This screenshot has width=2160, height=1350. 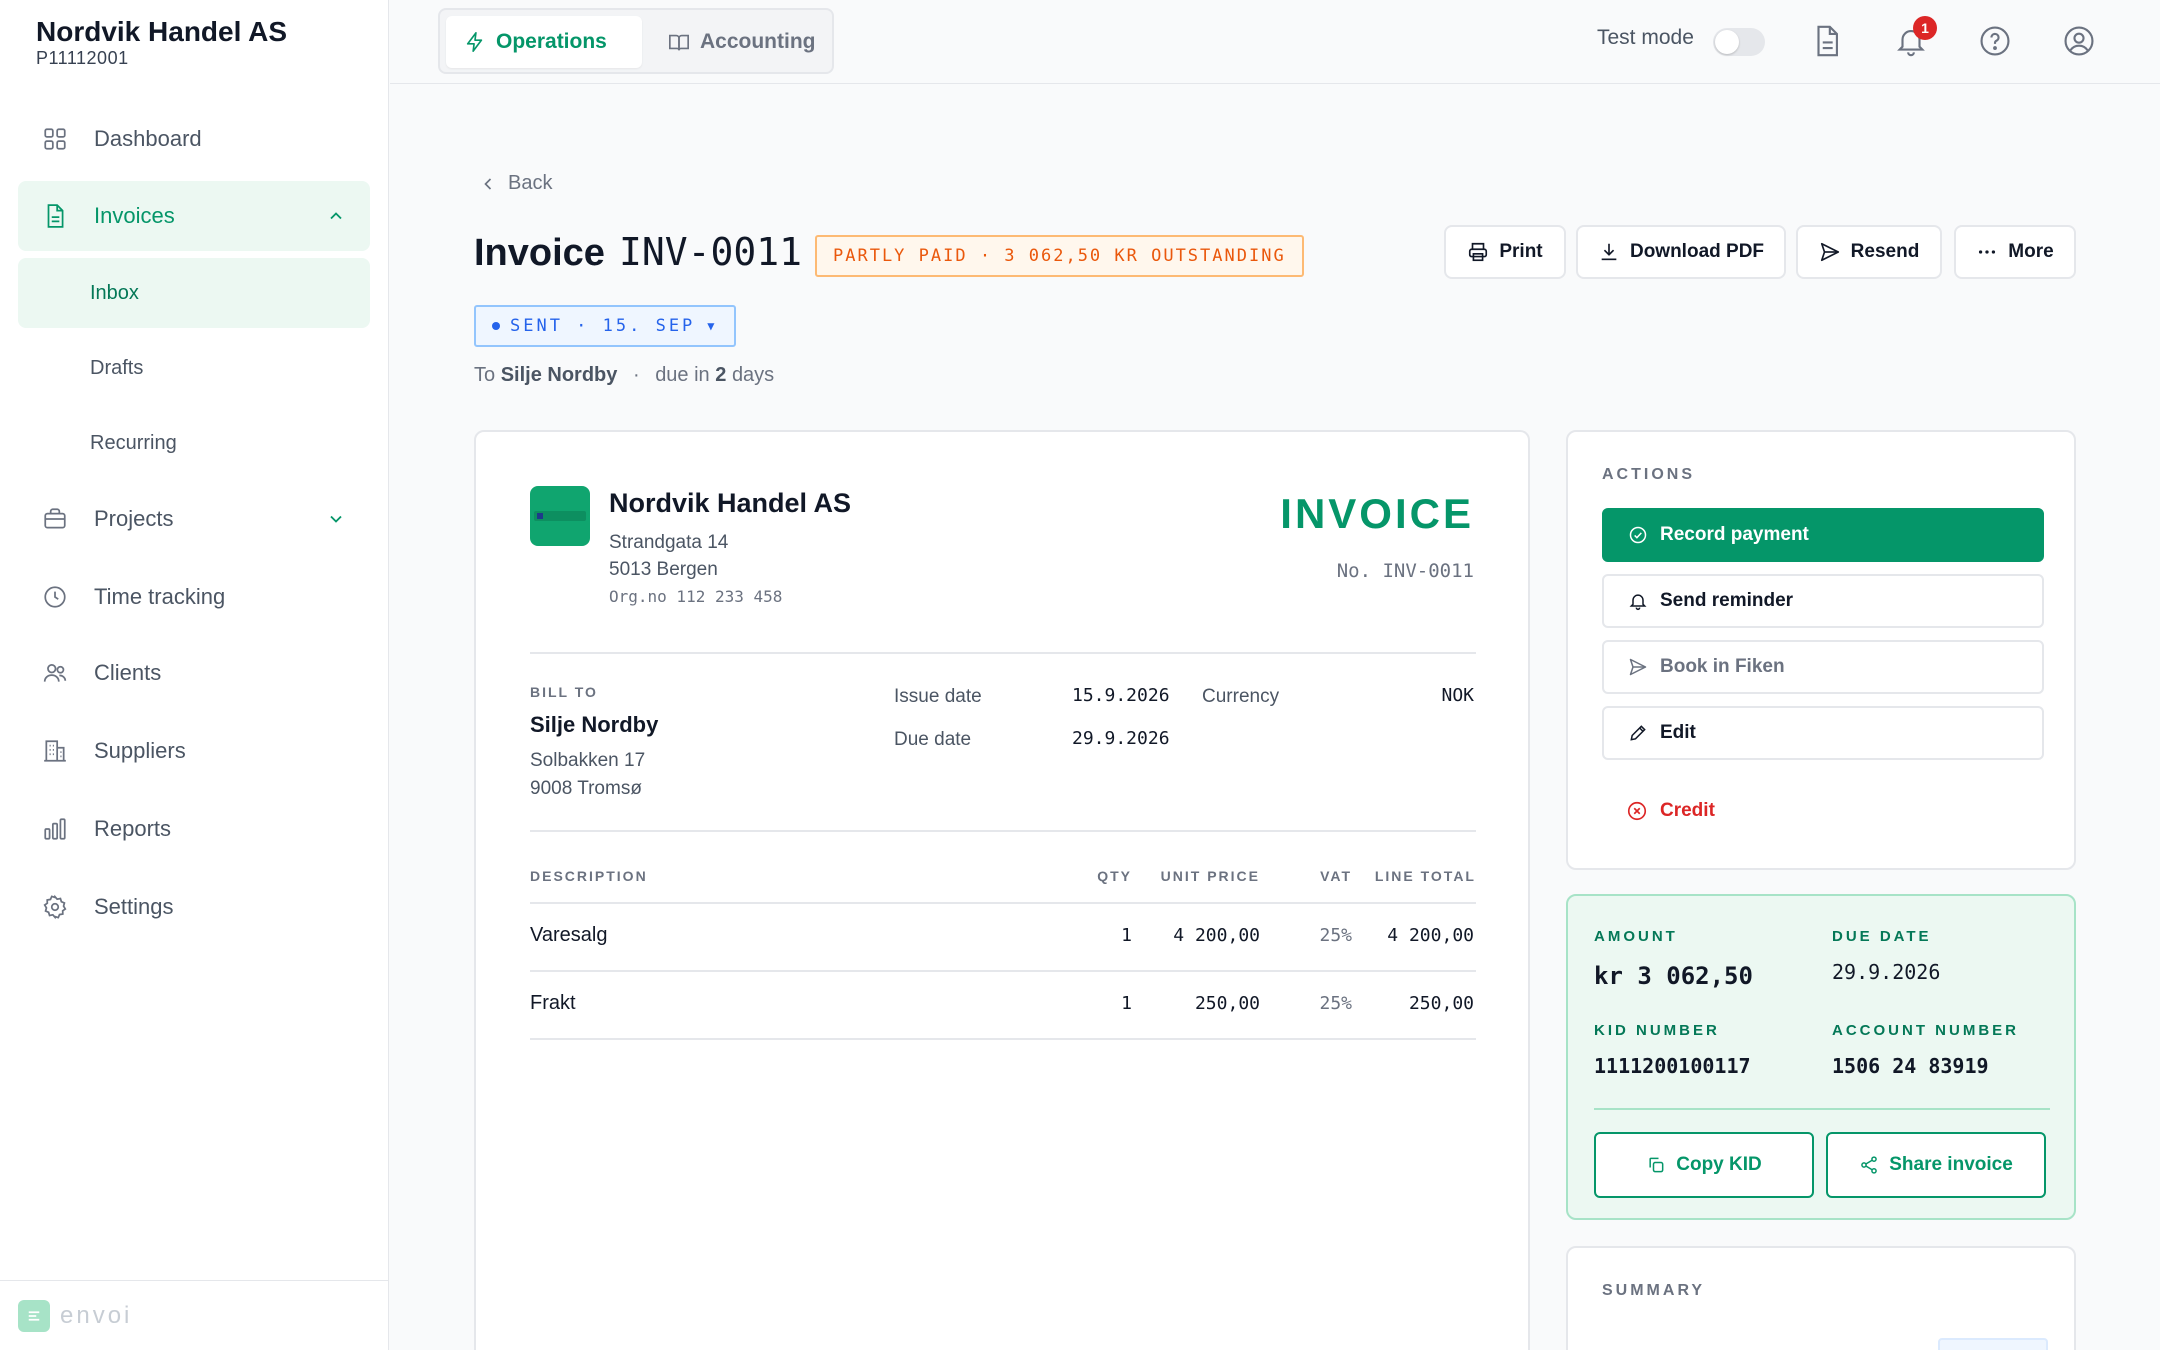 What do you see at coordinates (539, 253) in the screenshot?
I see `title-word: Invoice` at bounding box center [539, 253].